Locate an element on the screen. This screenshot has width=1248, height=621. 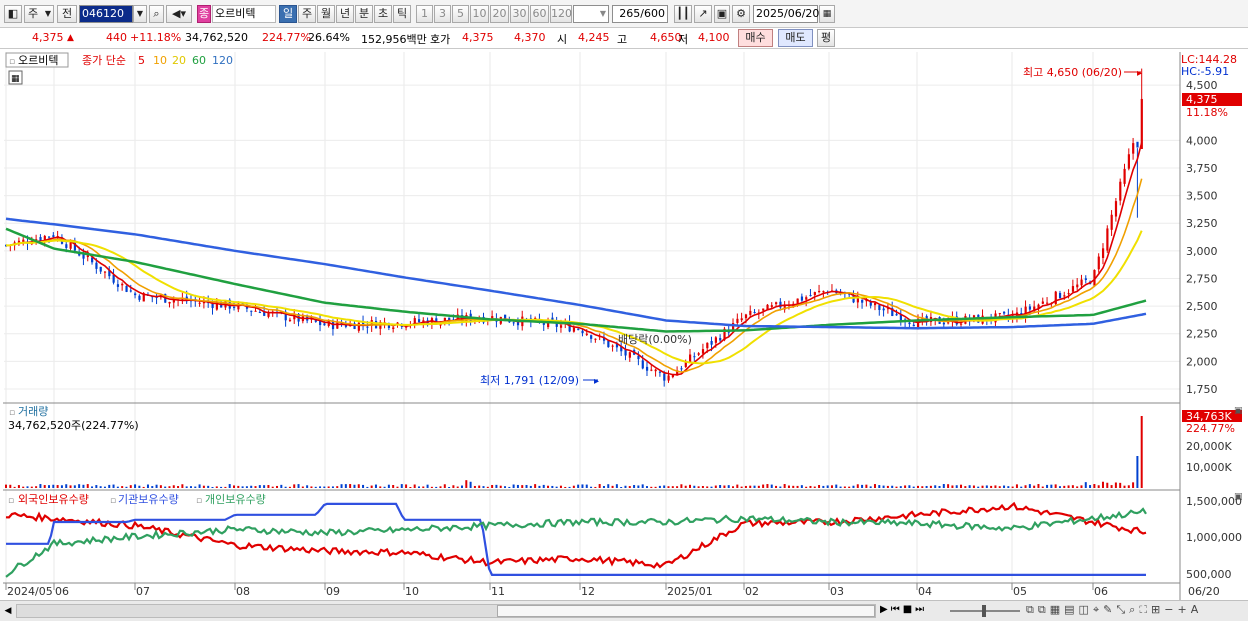
forward-icon: ⏭ is located at coordinates (921, 609).